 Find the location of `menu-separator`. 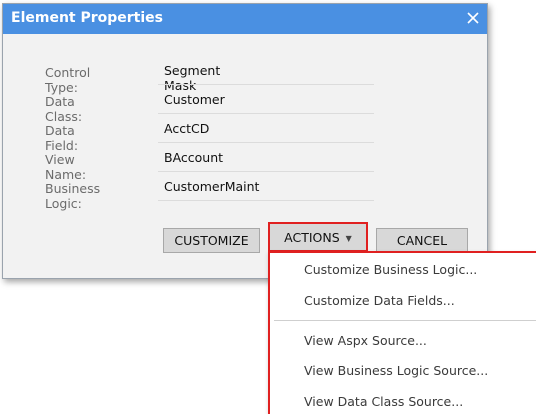

menu-separator is located at coordinates (405, 320).